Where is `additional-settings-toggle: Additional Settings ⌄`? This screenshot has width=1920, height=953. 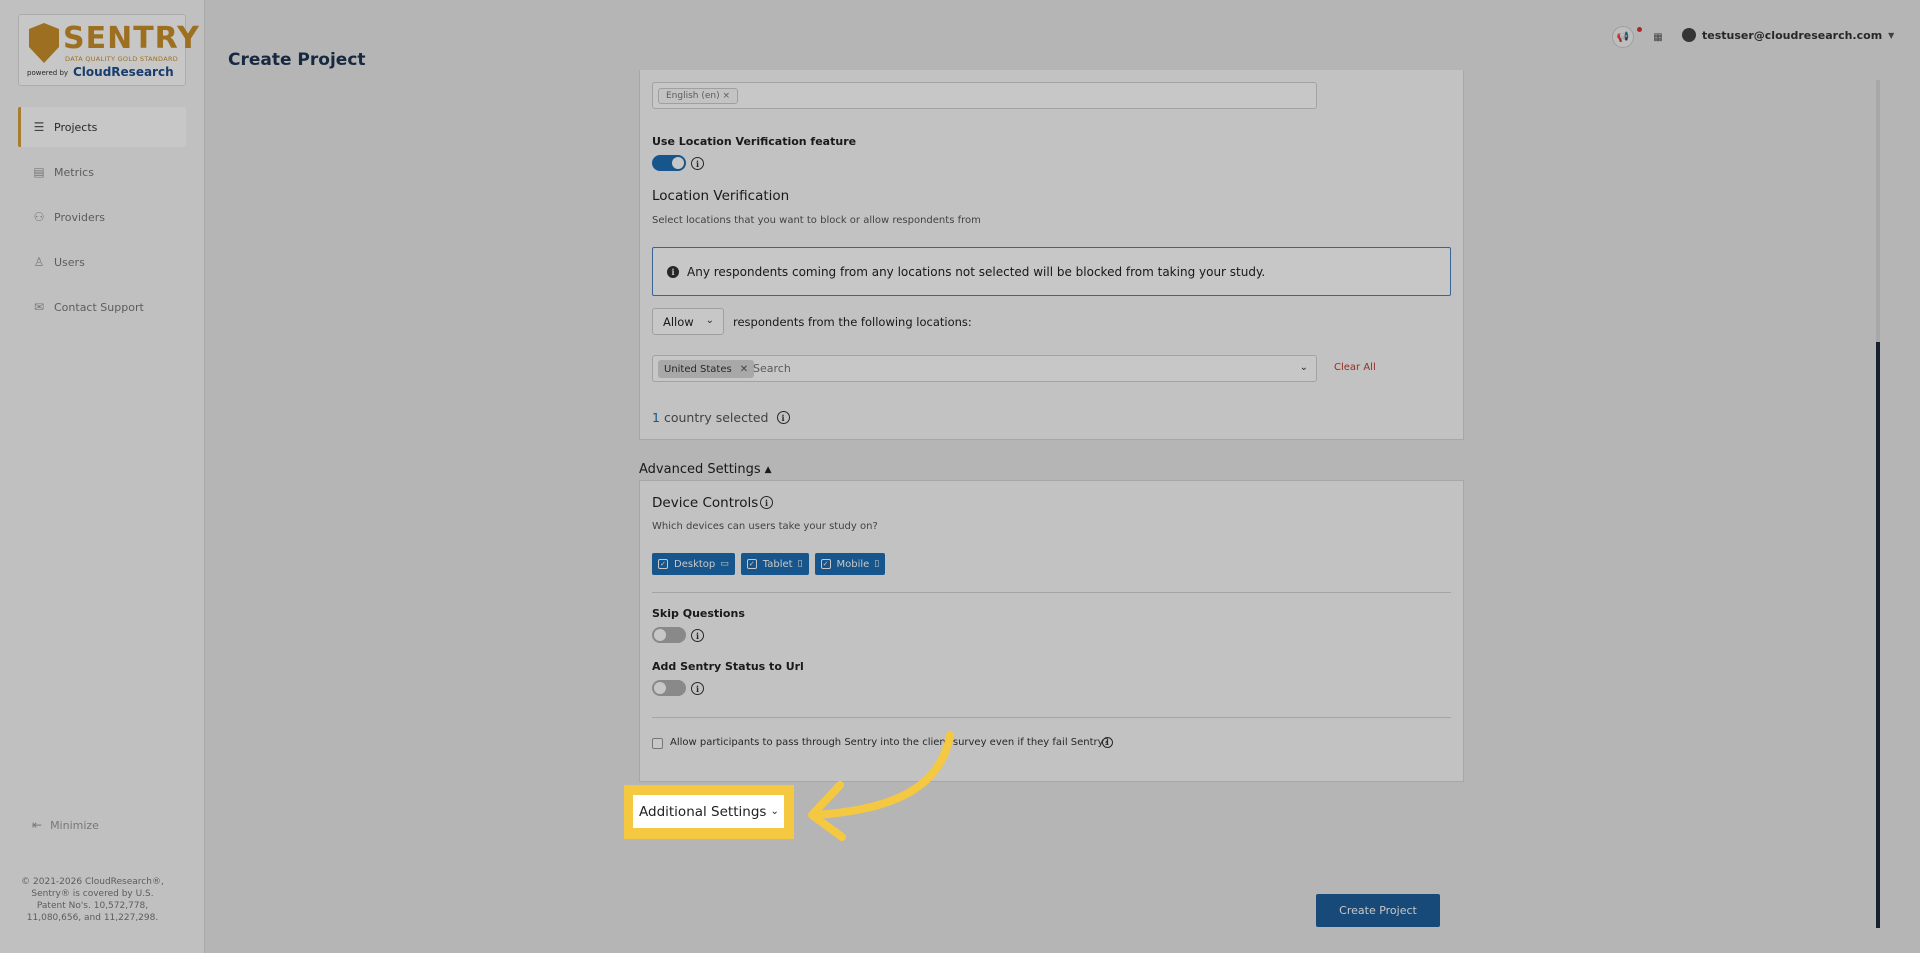
additional-settings-toggle: Additional Settings ⌄ is located at coordinates (708, 811).